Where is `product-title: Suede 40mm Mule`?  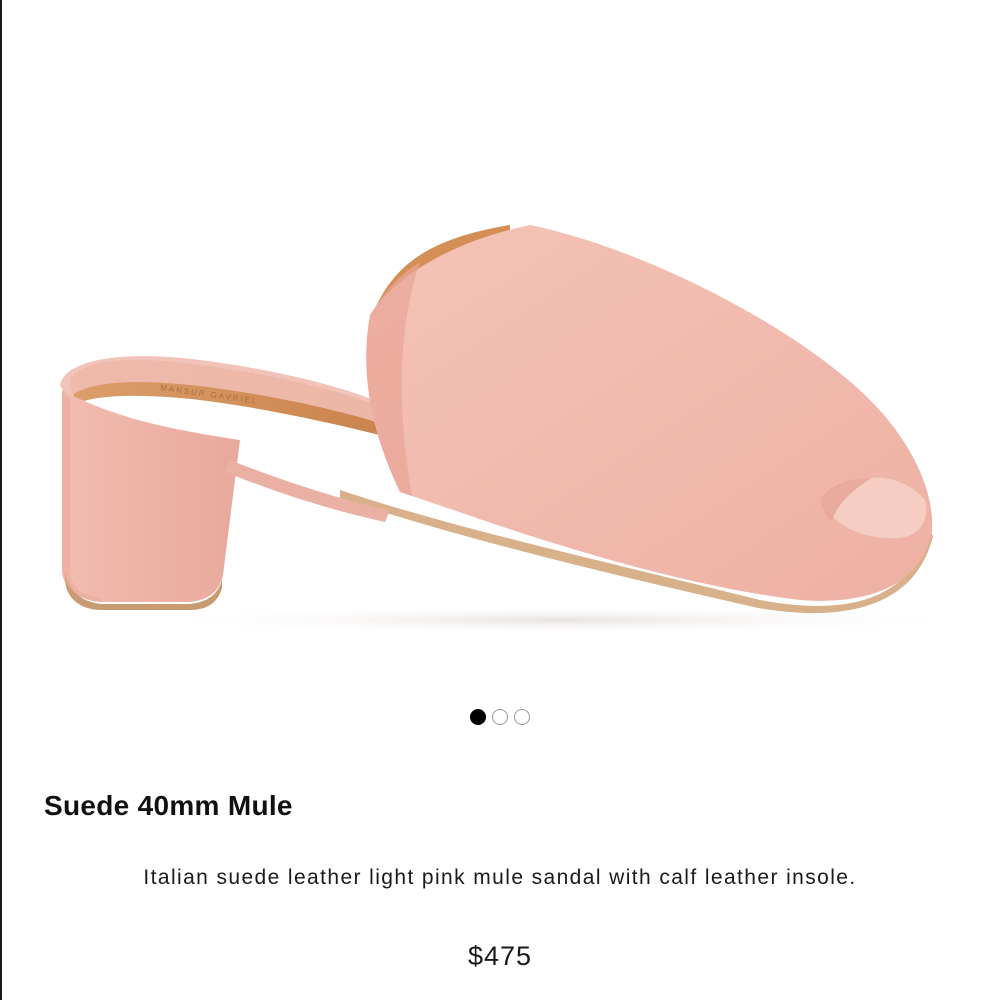 product-title: Suede 40mm Mule is located at coordinates (168, 805).